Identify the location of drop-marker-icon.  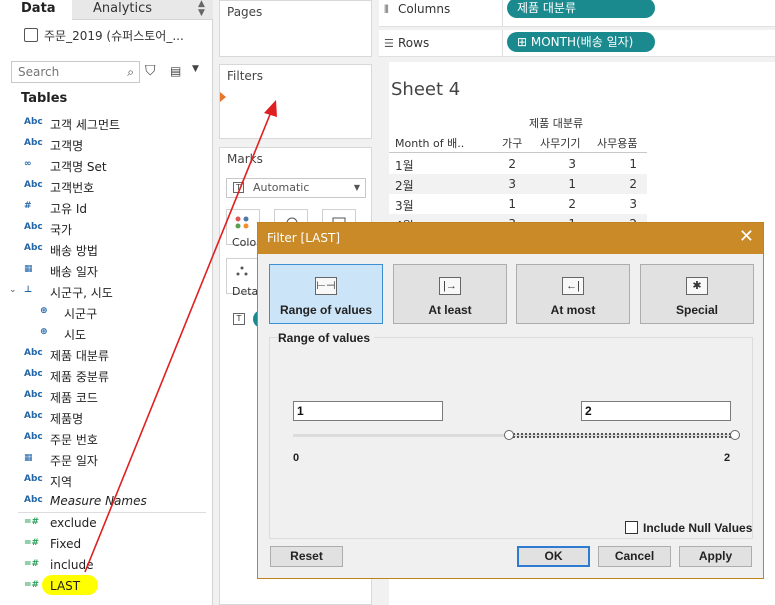
(223, 97).